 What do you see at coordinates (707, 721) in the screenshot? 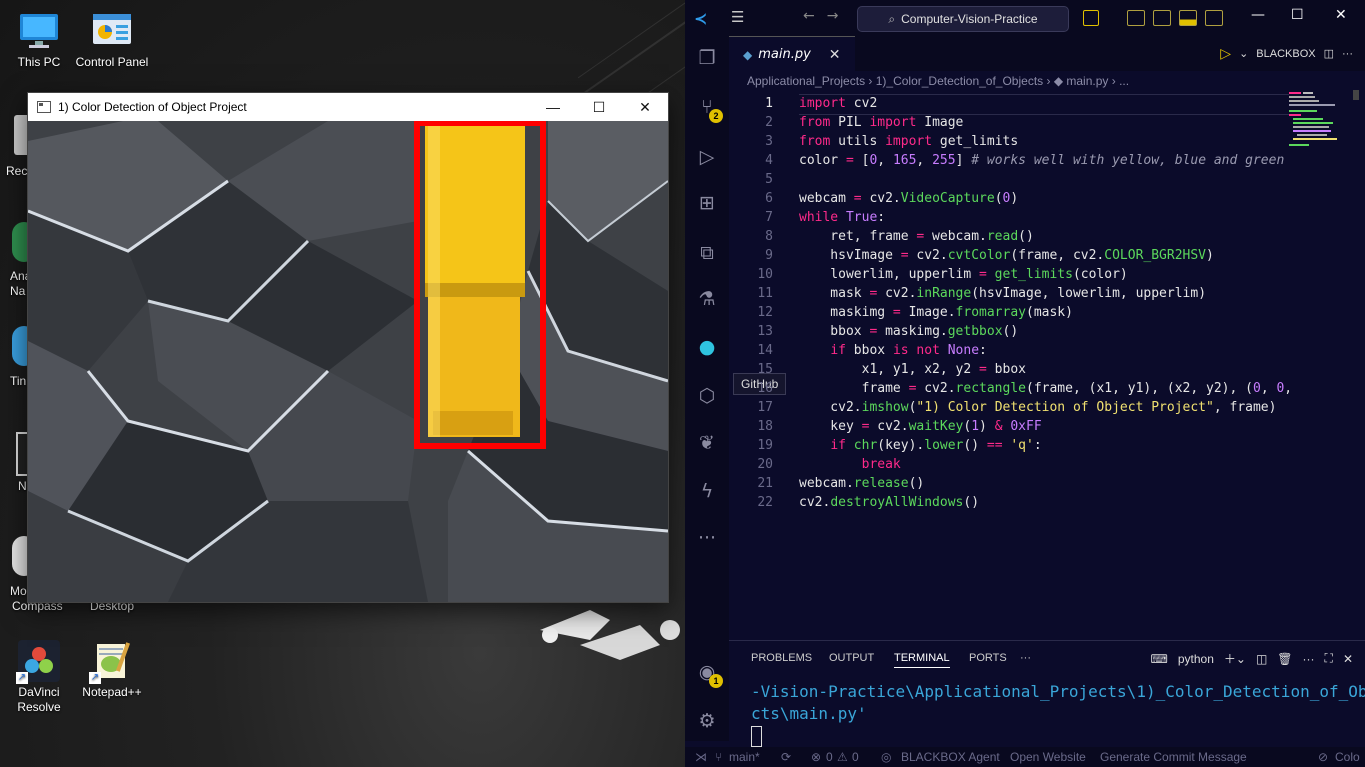
I see `settings-gear-icon: ⚙` at bounding box center [707, 721].